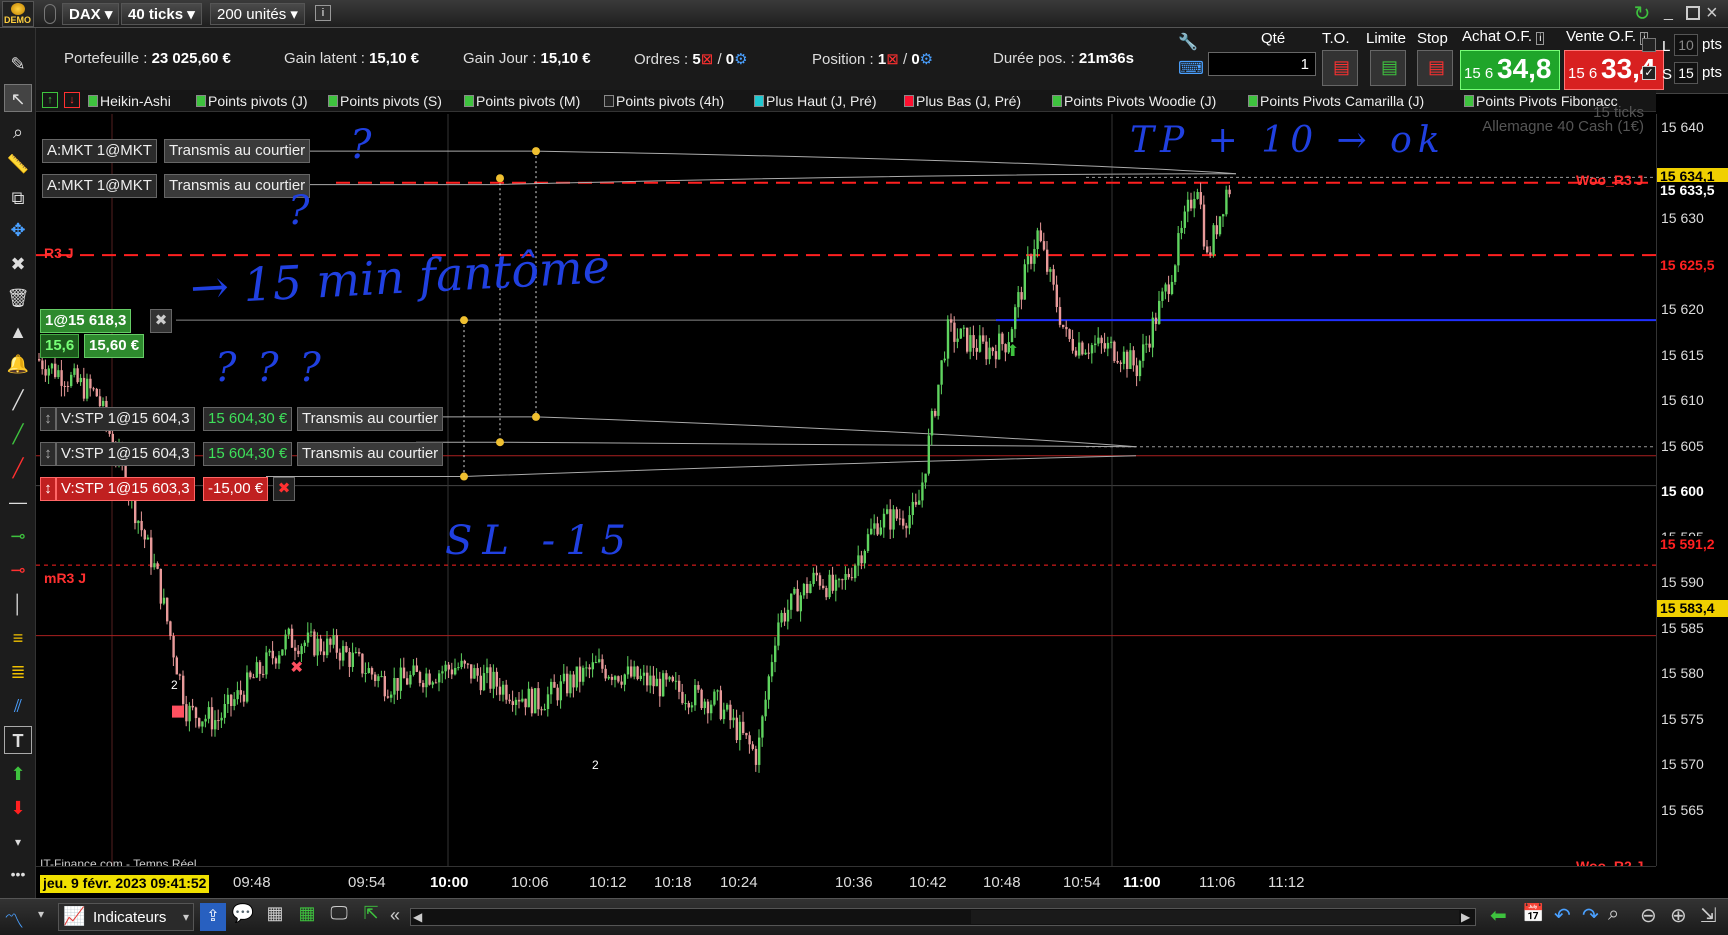 Image resolution: width=1728 pixels, height=935 pixels. What do you see at coordinates (1682, 764) in the screenshot?
I see `price-tick-label: 15 570` at bounding box center [1682, 764].